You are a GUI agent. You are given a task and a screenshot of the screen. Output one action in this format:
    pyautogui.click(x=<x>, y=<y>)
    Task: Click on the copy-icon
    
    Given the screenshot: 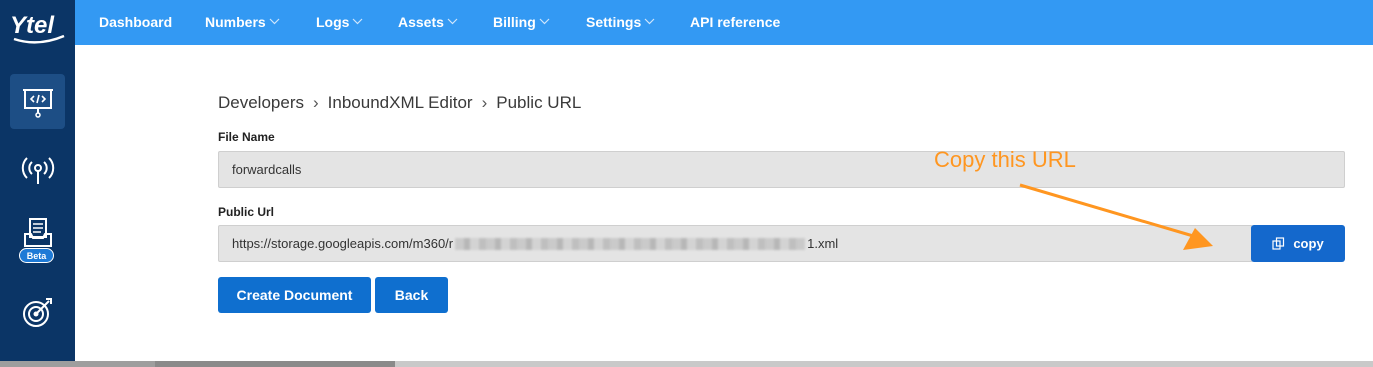 What is the action you would take?
    pyautogui.click(x=1278, y=243)
    